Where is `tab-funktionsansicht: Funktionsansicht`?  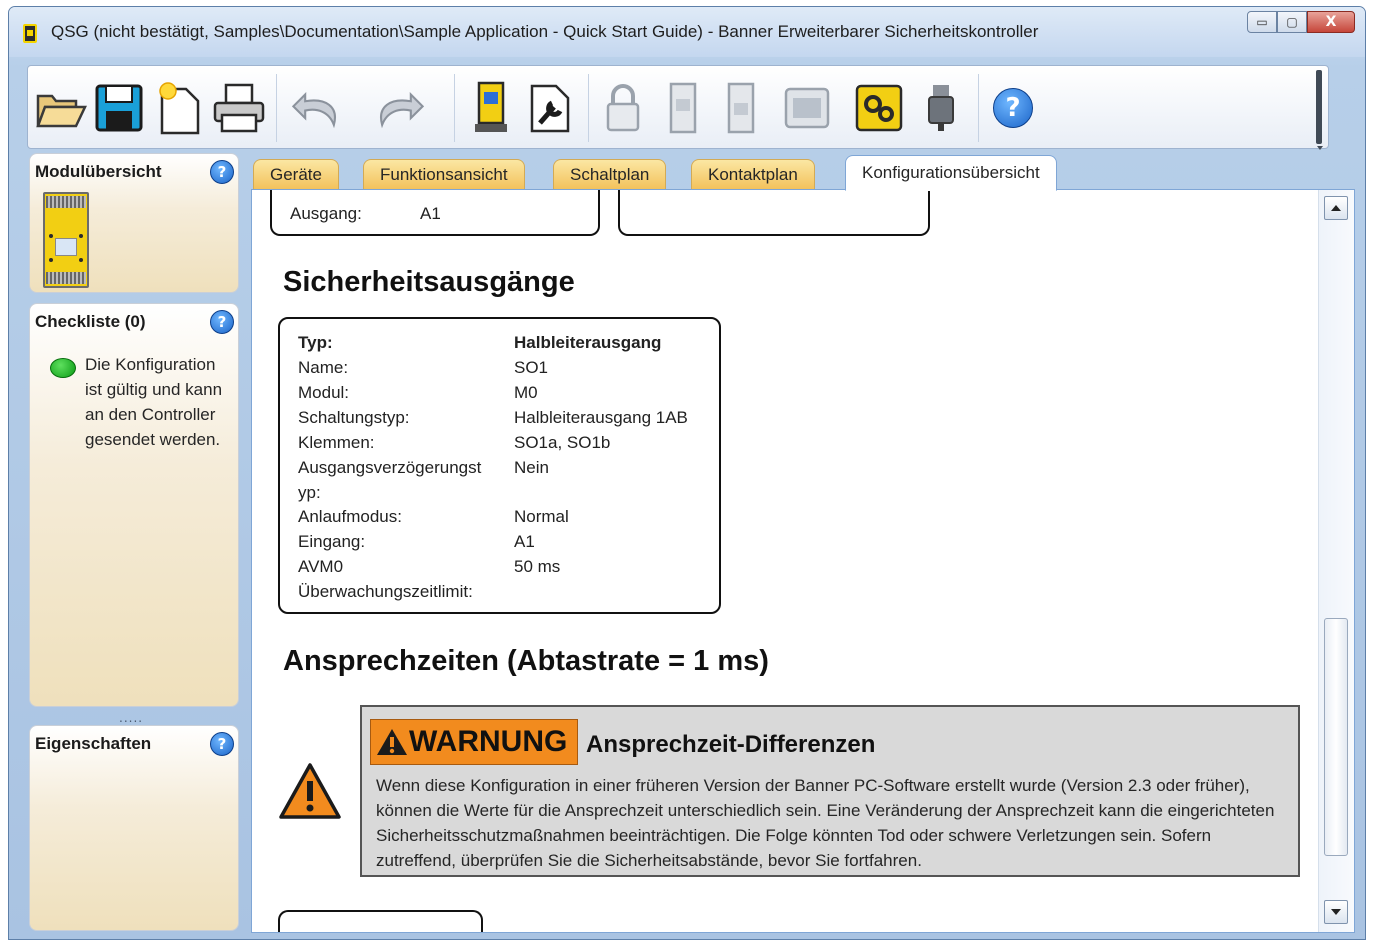
tab-funktionsansicht: Funktionsansicht is located at coordinates (444, 174).